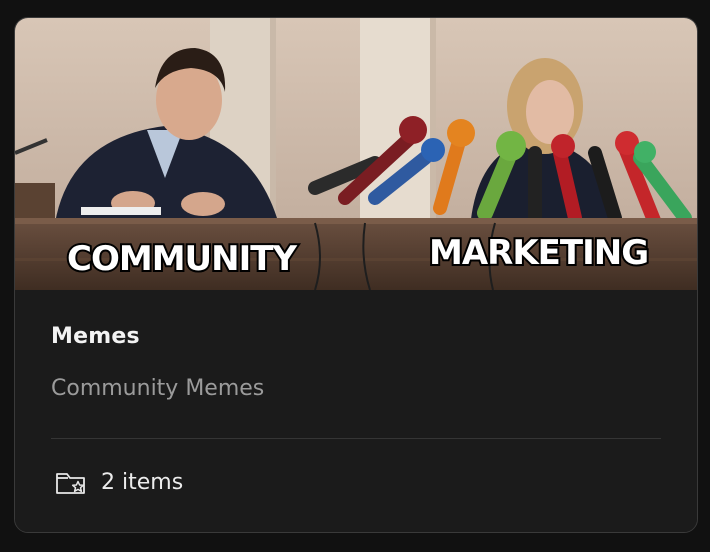  I want to click on collection-title: Memes, so click(95, 336).